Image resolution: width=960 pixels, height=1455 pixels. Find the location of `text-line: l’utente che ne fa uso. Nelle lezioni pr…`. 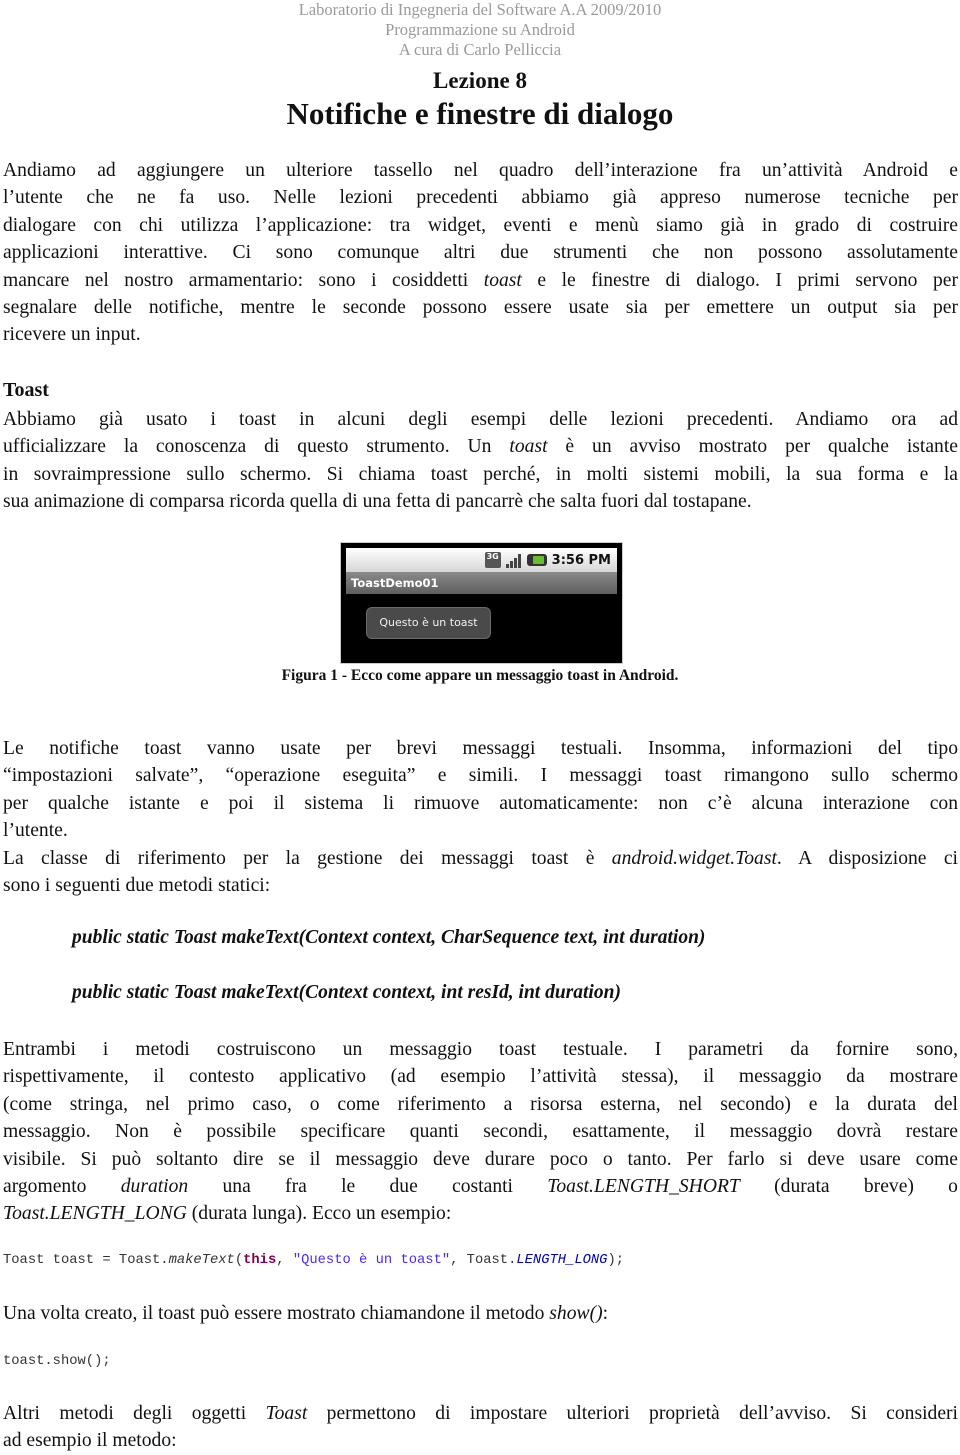

text-line: l’utente che ne fa uso. Nelle lezioni pr… is located at coordinates (480, 198).